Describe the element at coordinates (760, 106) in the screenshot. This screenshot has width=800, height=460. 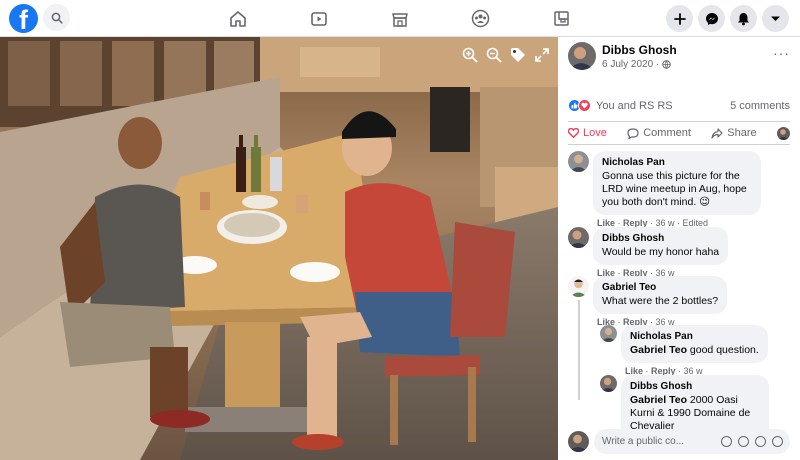
I see `comments-count: 5 comments` at that location.